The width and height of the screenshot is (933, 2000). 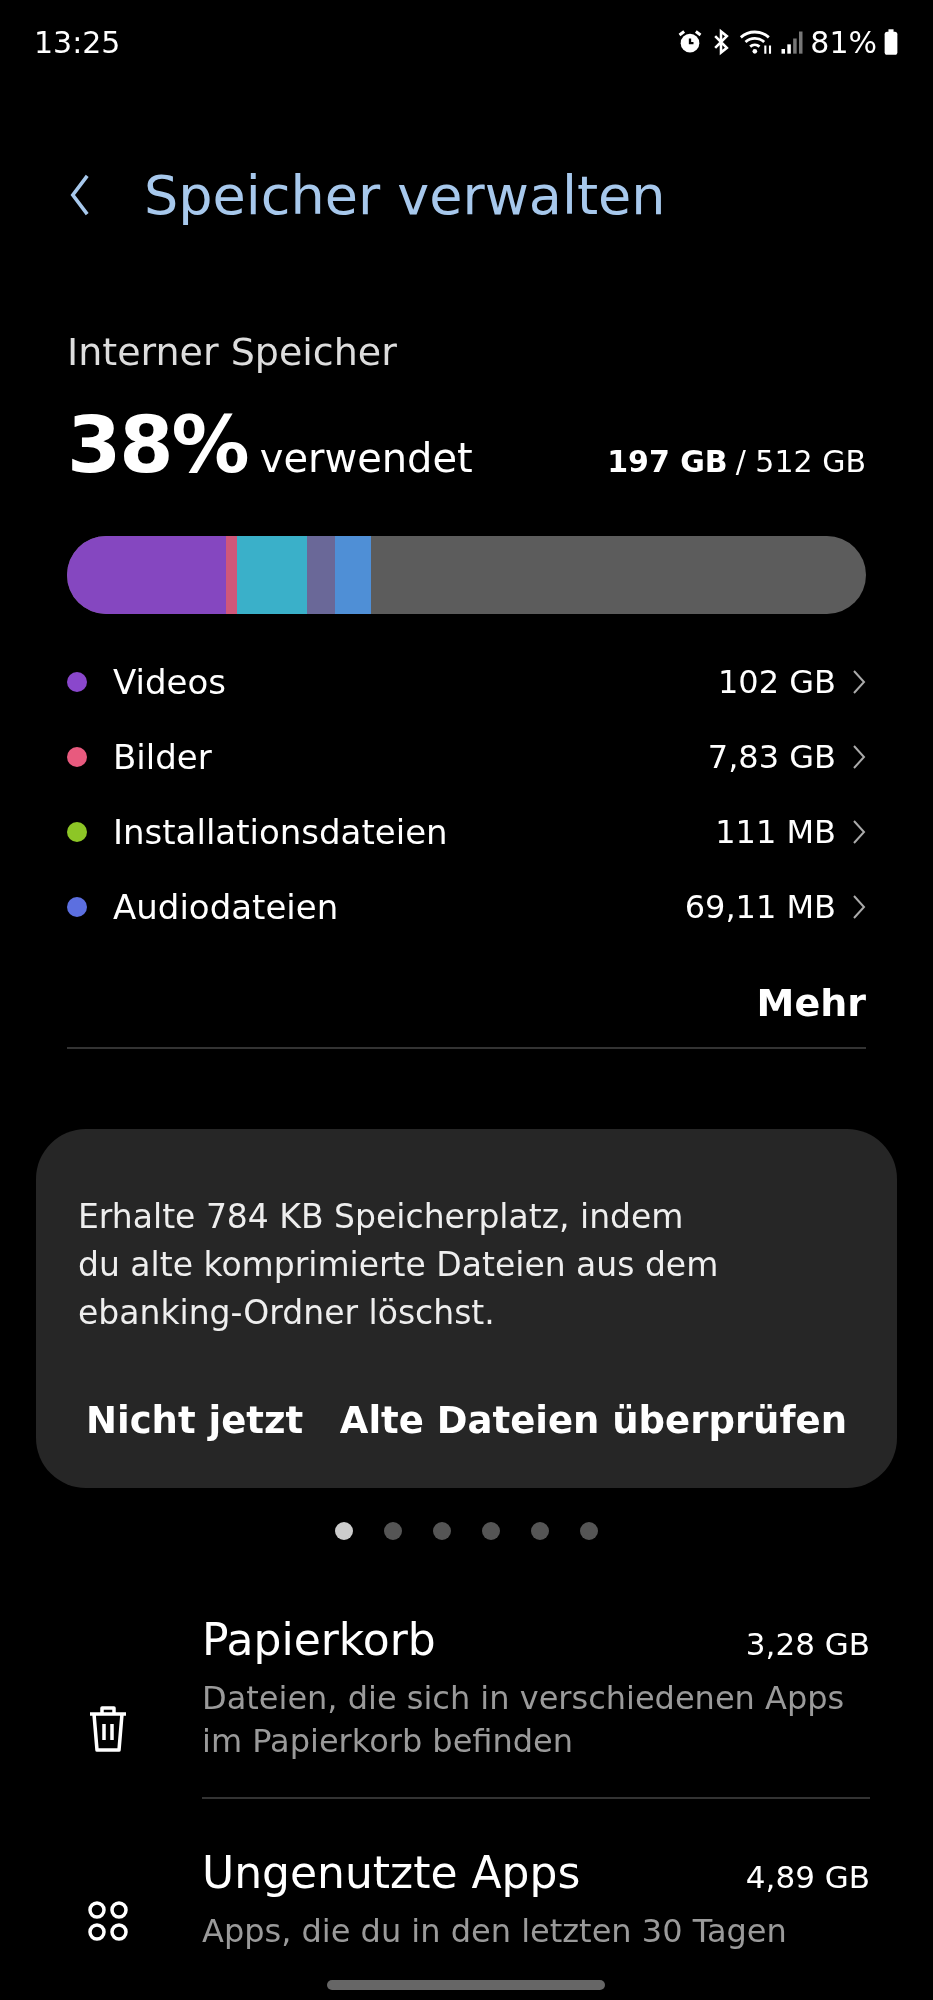 What do you see at coordinates (232, 352) in the screenshot?
I see `section-label: Interner Speicher` at bounding box center [232, 352].